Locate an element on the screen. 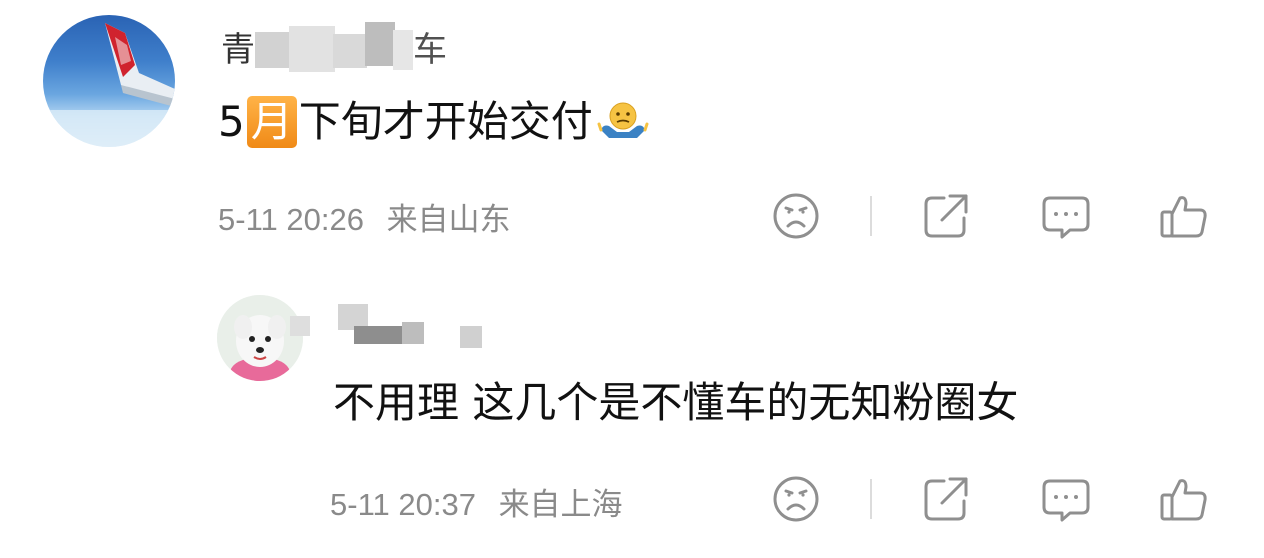 This screenshot has height=558, width=1264. shrug-emoji-icon is located at coordinates (623, 122).